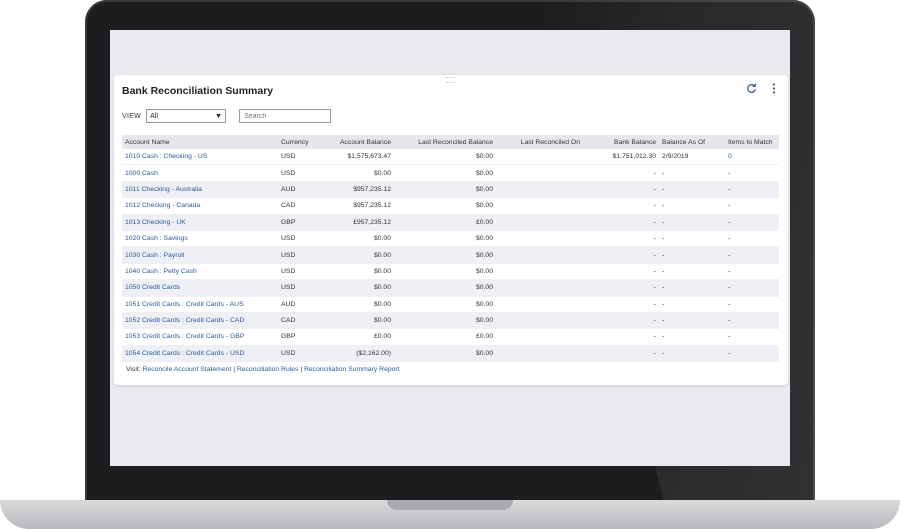  What do you see at coordinates (450, 239) in the screenshot?
I see `table-row: 1020 Cash : Savings USD $0.00 $0.00- - -` at bounding box center [450, 239].